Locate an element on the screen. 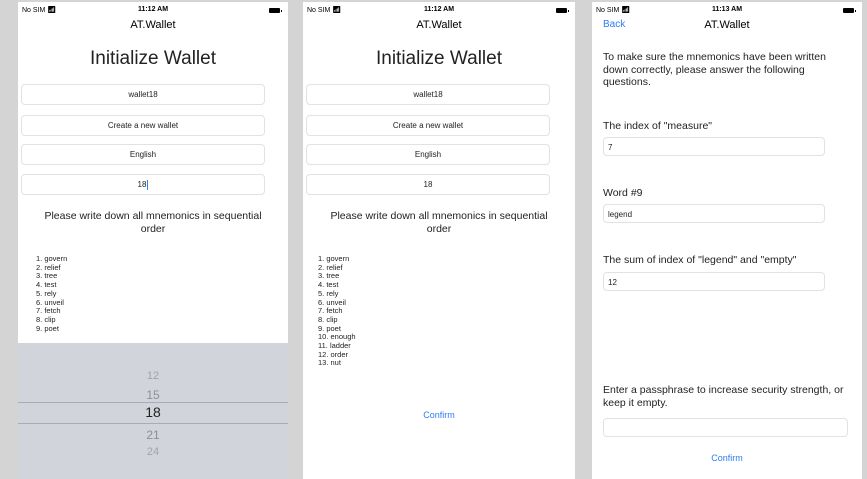  picker-option: 15 is located at coordinates (153, 395).